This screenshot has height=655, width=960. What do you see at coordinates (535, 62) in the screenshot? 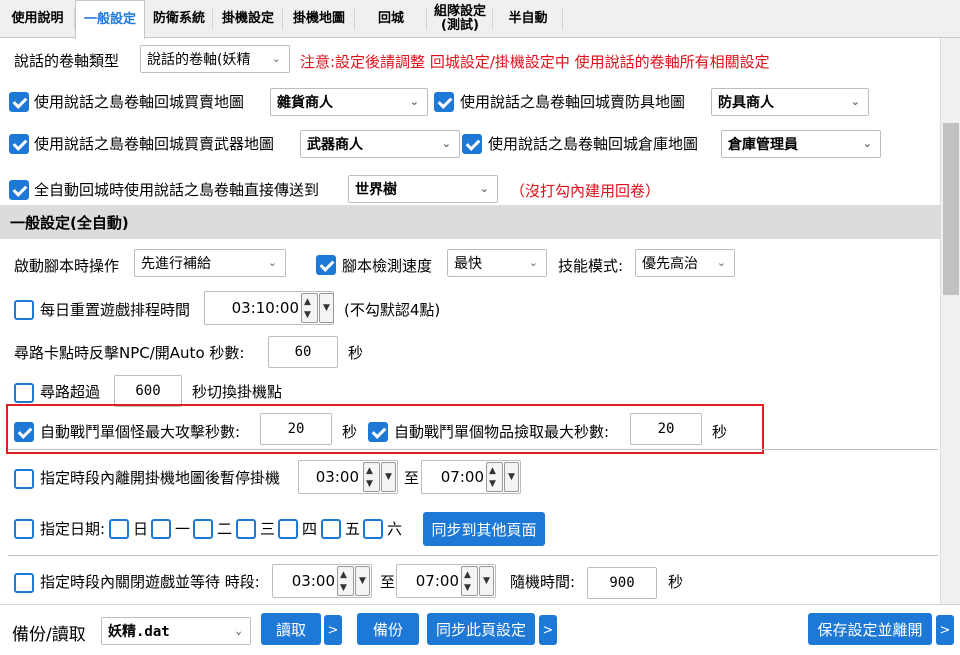
I see `scroll-type-note: 注意:設定後請調整 回城設定/掛機設定中 使用說話的卷軸所有相關設定` at bounding box center [535, 62].